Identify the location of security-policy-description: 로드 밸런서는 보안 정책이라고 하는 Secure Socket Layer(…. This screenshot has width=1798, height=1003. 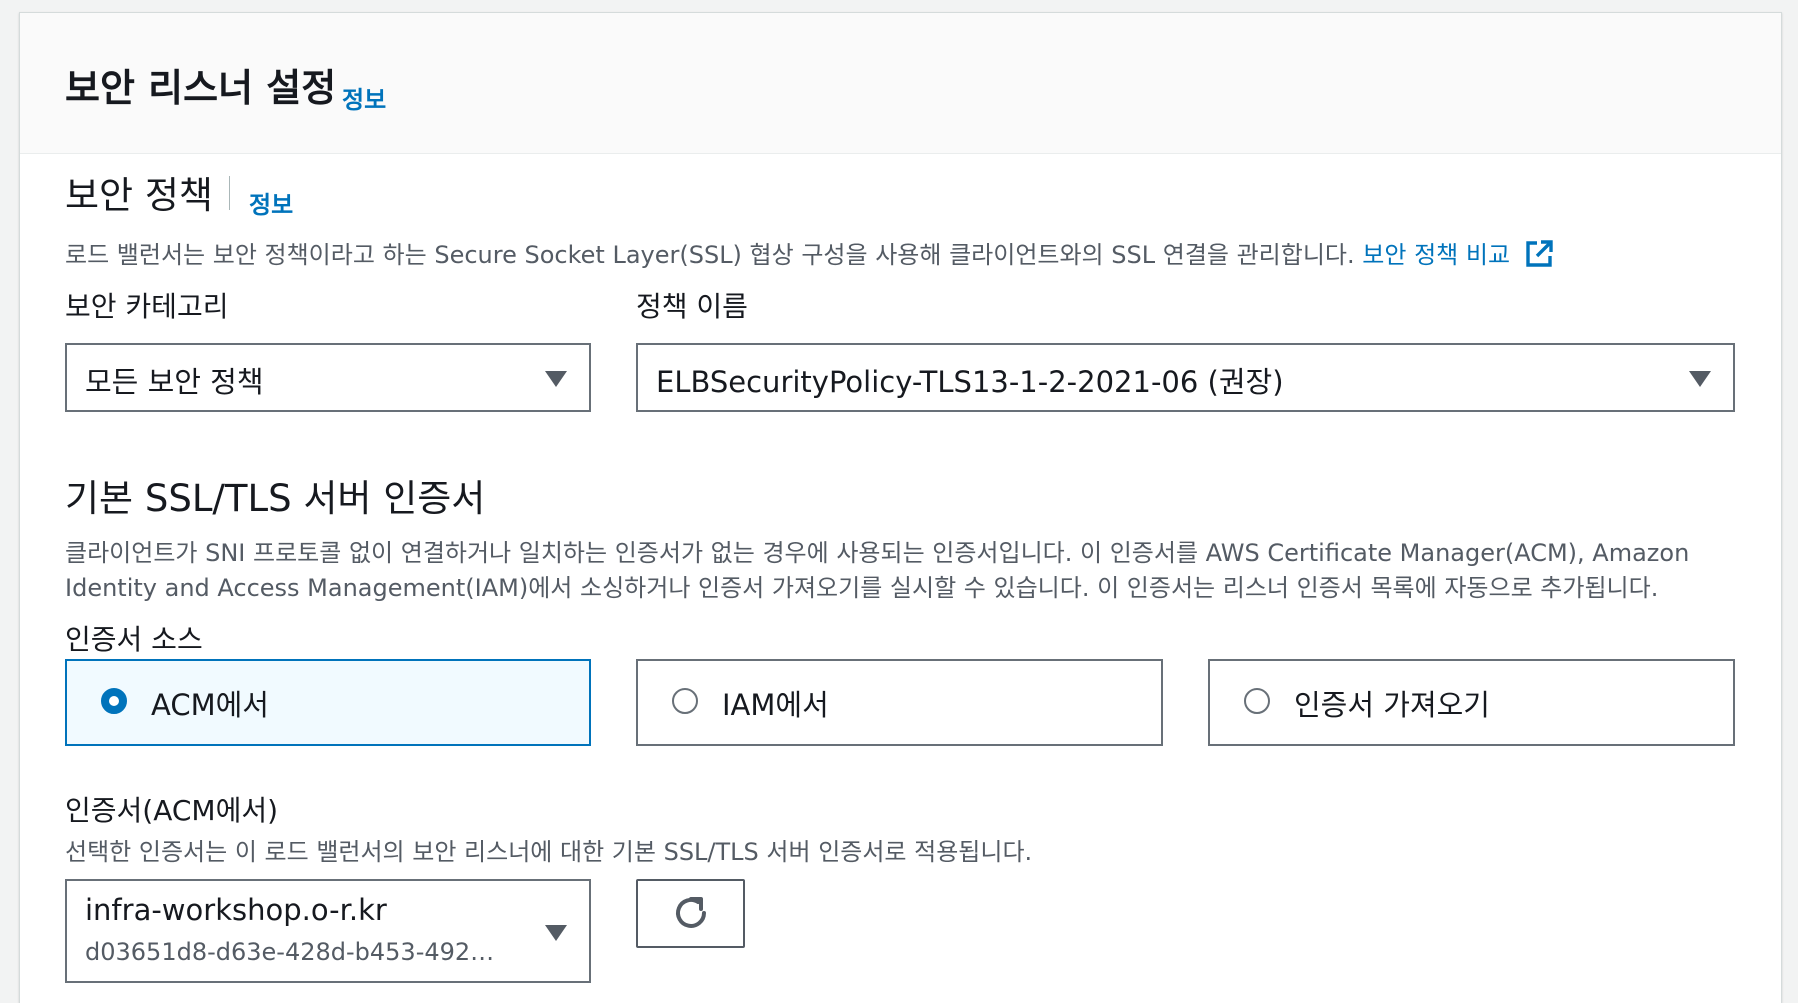
(809, 255).